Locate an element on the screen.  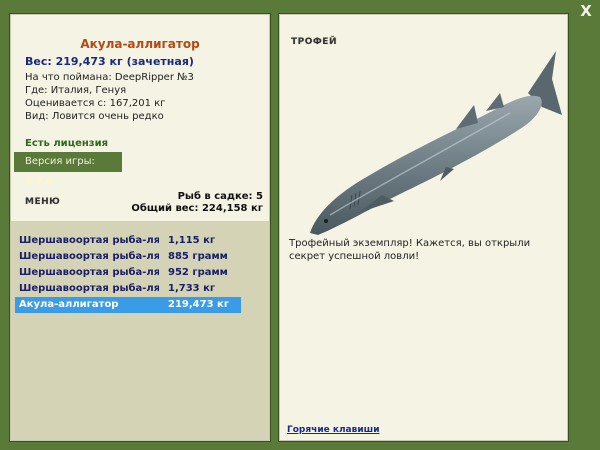
version-label: Версия игры: is located at coordinates (60, 161).